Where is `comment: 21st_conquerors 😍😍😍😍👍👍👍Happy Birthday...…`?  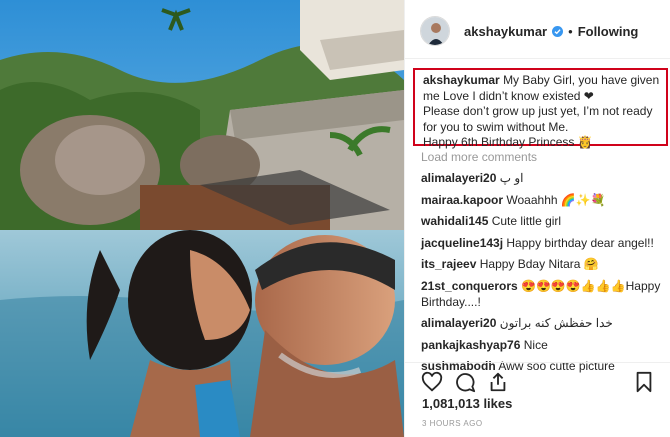 comment: 21st_conquerors 😍😍😍😍👍👍👍Happy Birthday...… is located at coordinates (541, 294).